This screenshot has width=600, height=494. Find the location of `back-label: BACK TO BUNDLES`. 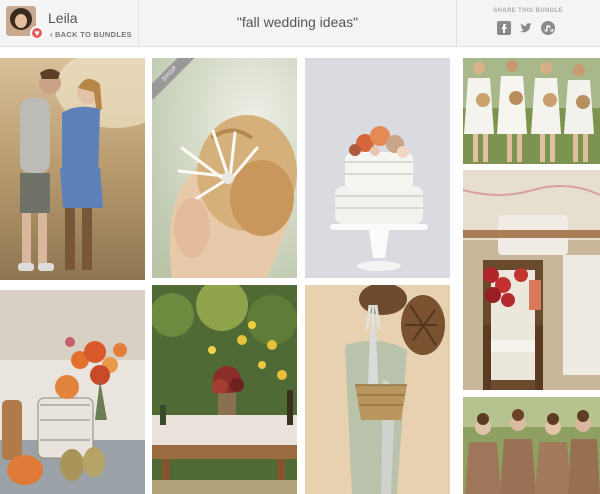

back-label: BACK TO BUNDLES is located at coordinates (93, 34).